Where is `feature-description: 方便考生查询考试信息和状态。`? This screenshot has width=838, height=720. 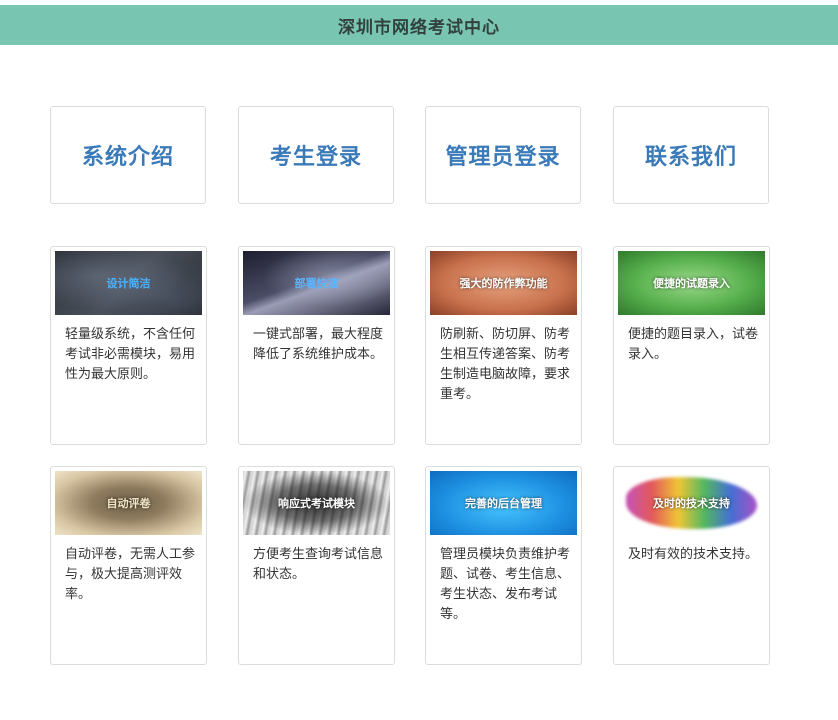
feature-description: 方便考生查询考试信息和状态。 is located at coordinates (318, 564).